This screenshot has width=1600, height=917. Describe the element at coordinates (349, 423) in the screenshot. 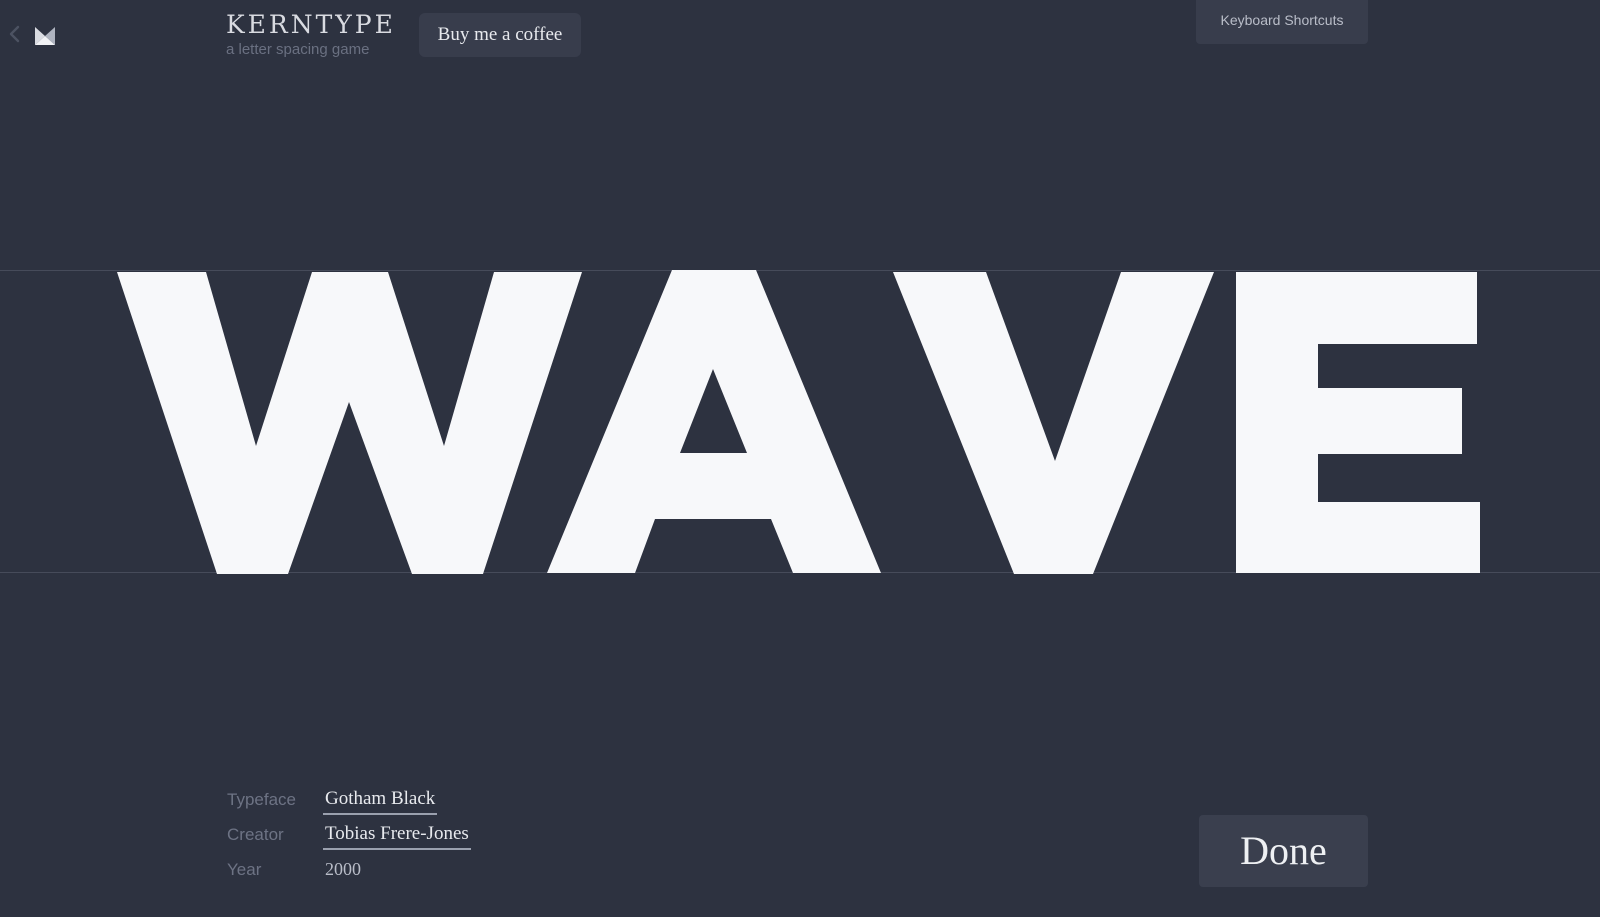

I see `letter-w` at that location.